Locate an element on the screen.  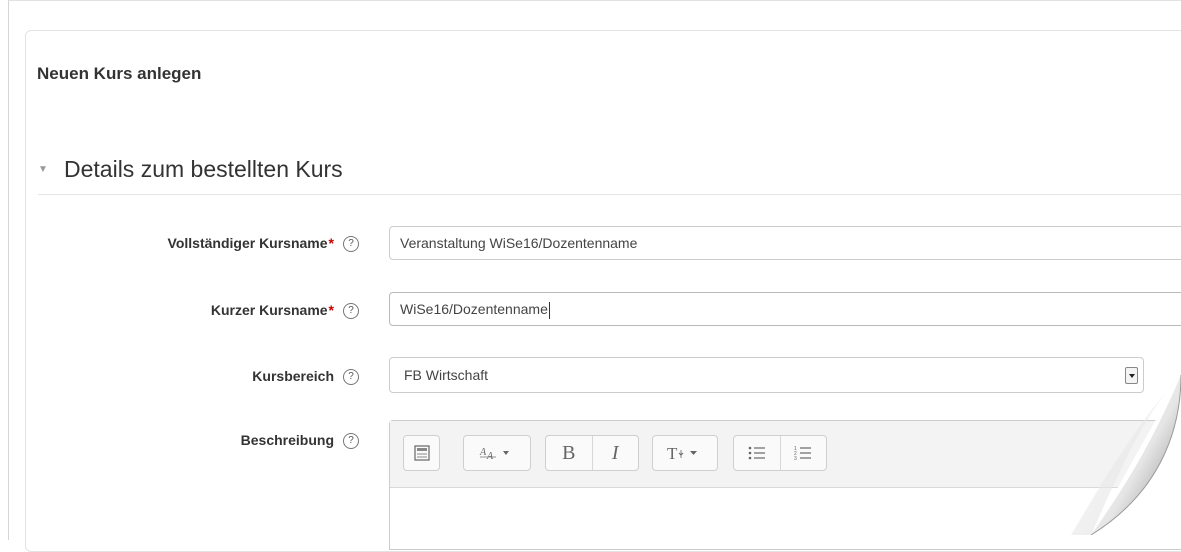
category-value: FB Wirtschaft is located at coordinates (446, 375).